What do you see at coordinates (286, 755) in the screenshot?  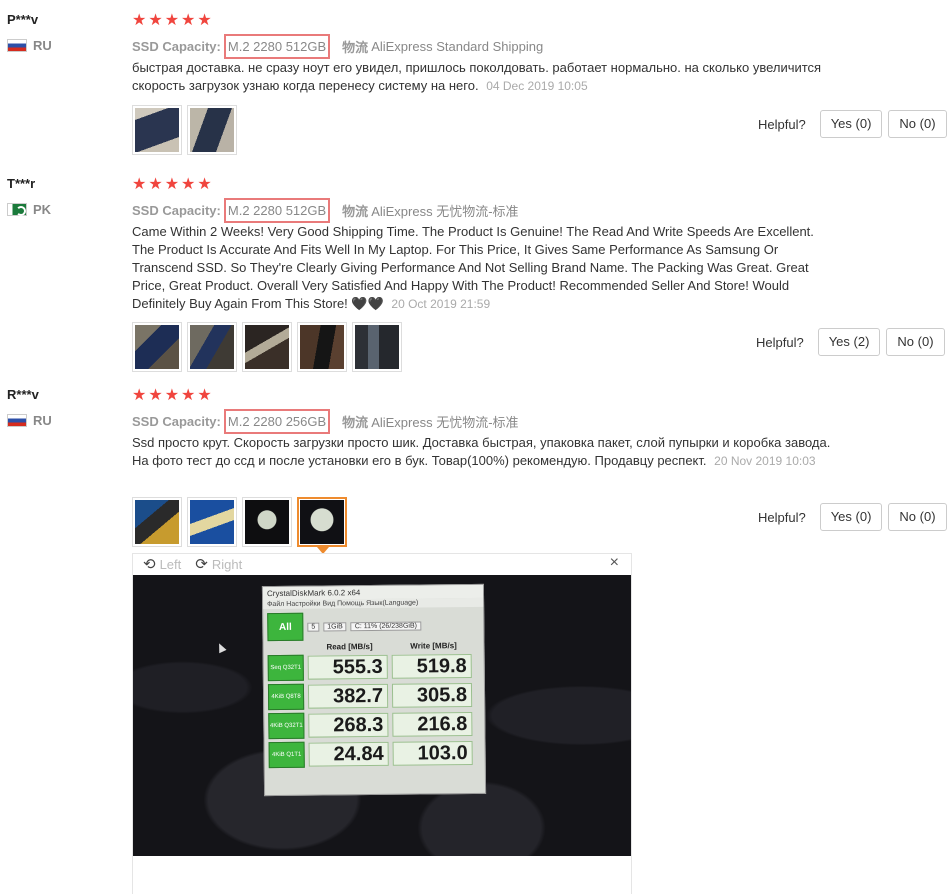 I see `benchmark-row-label: 4KiB Q1T1` at bounding box center [286, 755].